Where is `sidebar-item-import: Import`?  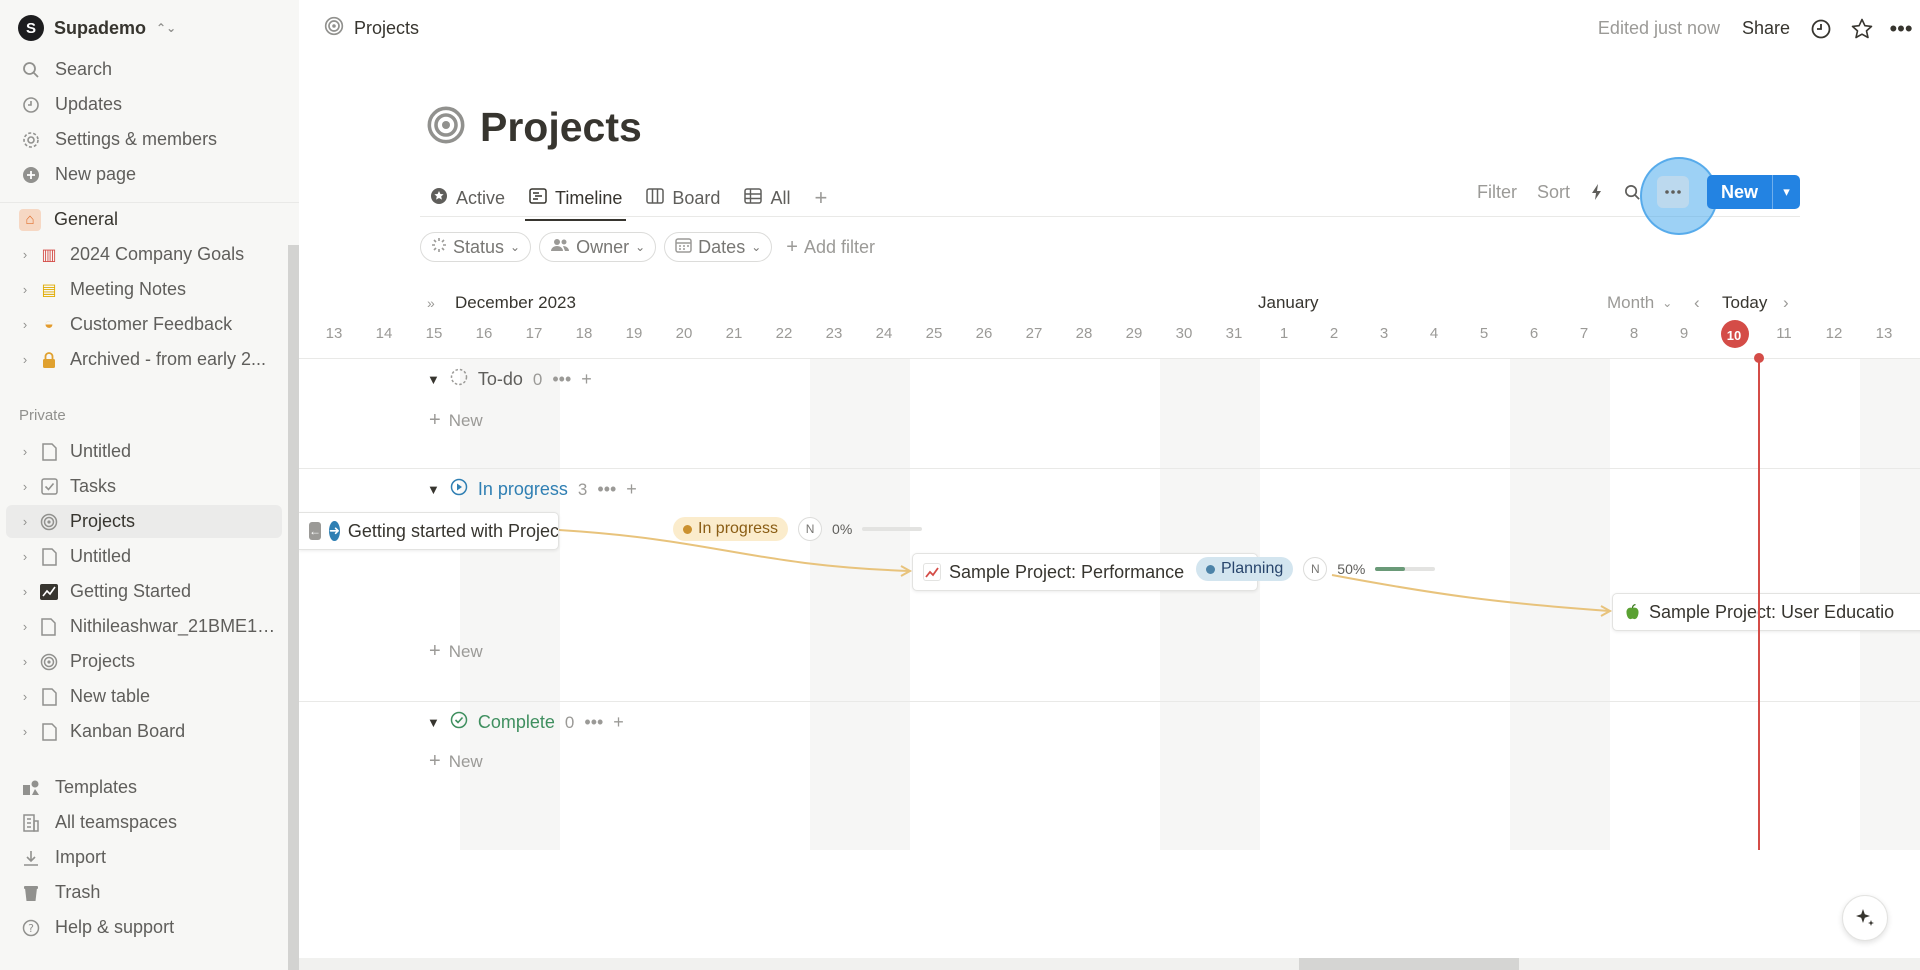
sidebar-item-import: Import is located at coordinates (144, 857).